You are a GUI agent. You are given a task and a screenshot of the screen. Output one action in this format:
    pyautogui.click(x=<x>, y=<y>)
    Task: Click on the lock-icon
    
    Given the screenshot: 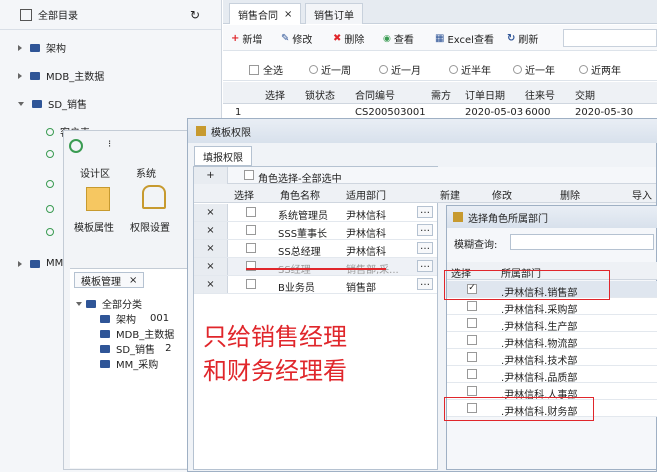 What is the action you would take?
    pyautogui.click(x=154, y=197)
    